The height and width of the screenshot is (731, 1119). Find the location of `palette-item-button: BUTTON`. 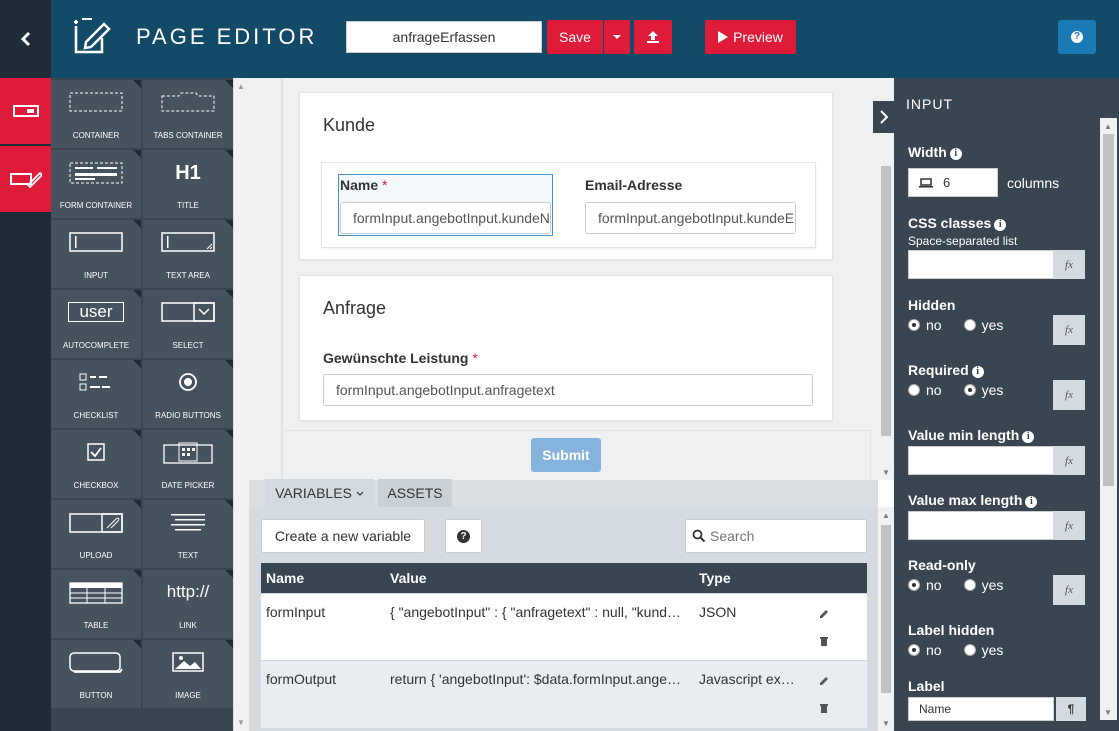

palette-item-button: BUTTON is located at coordinates (96, 674).